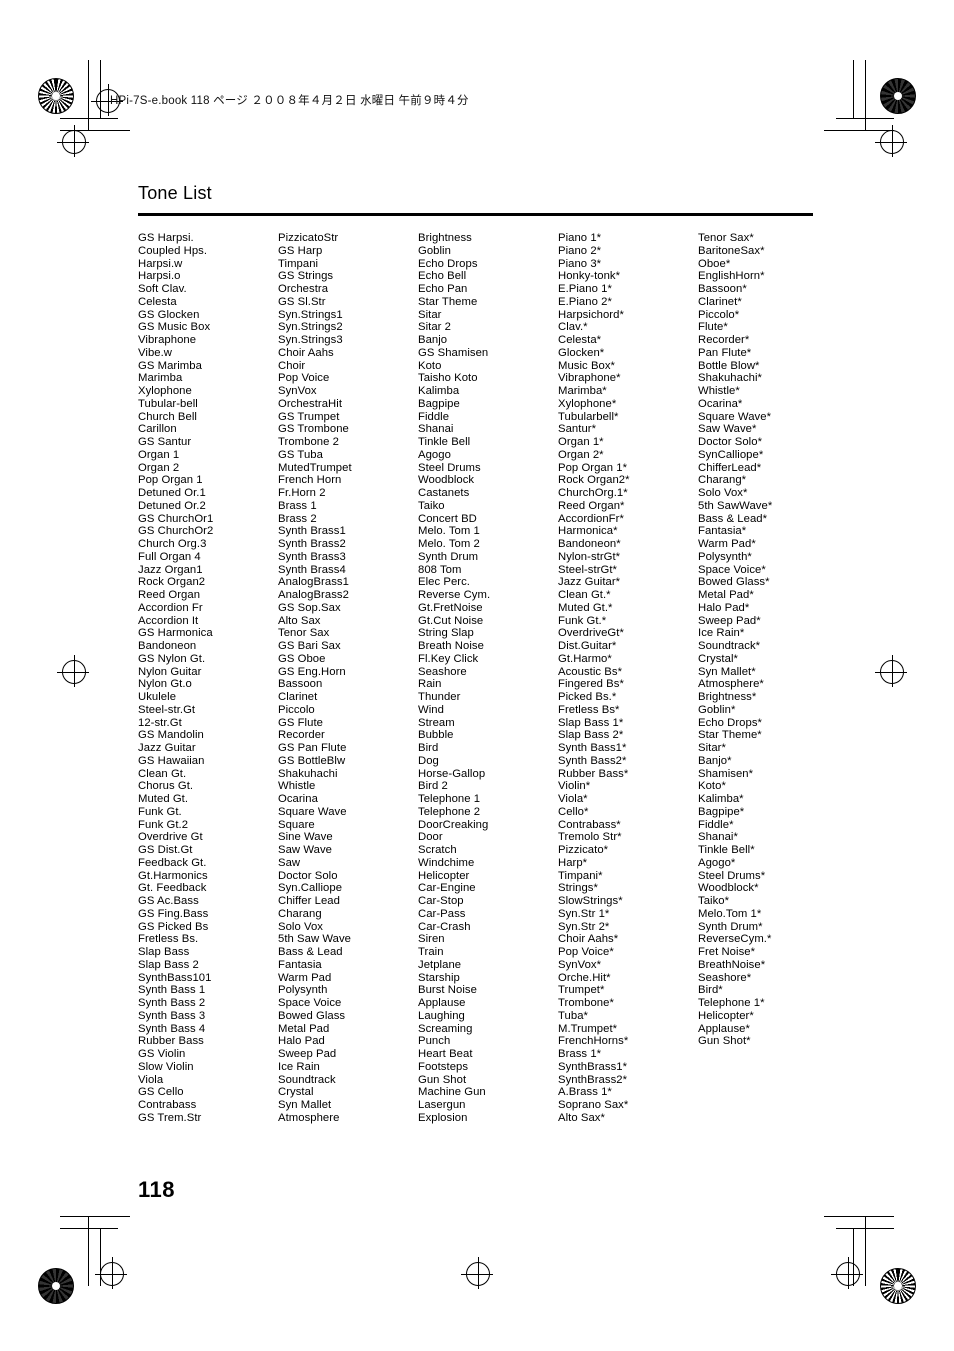  What do you see at coordinates (591, 735) in the screenshot?
I see `tone-item: Slap Bass 2*` at bounding box center [591, 735].